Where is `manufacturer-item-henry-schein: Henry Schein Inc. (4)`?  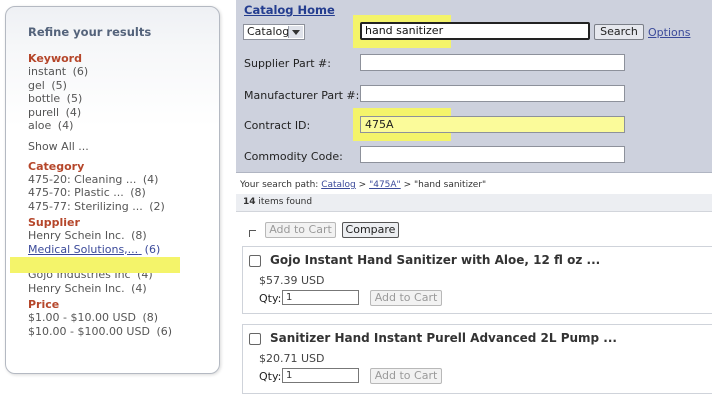
manufacturer-item-henry-schein: Henry Schein Inc. (4) is located at coordinates (123, 289).